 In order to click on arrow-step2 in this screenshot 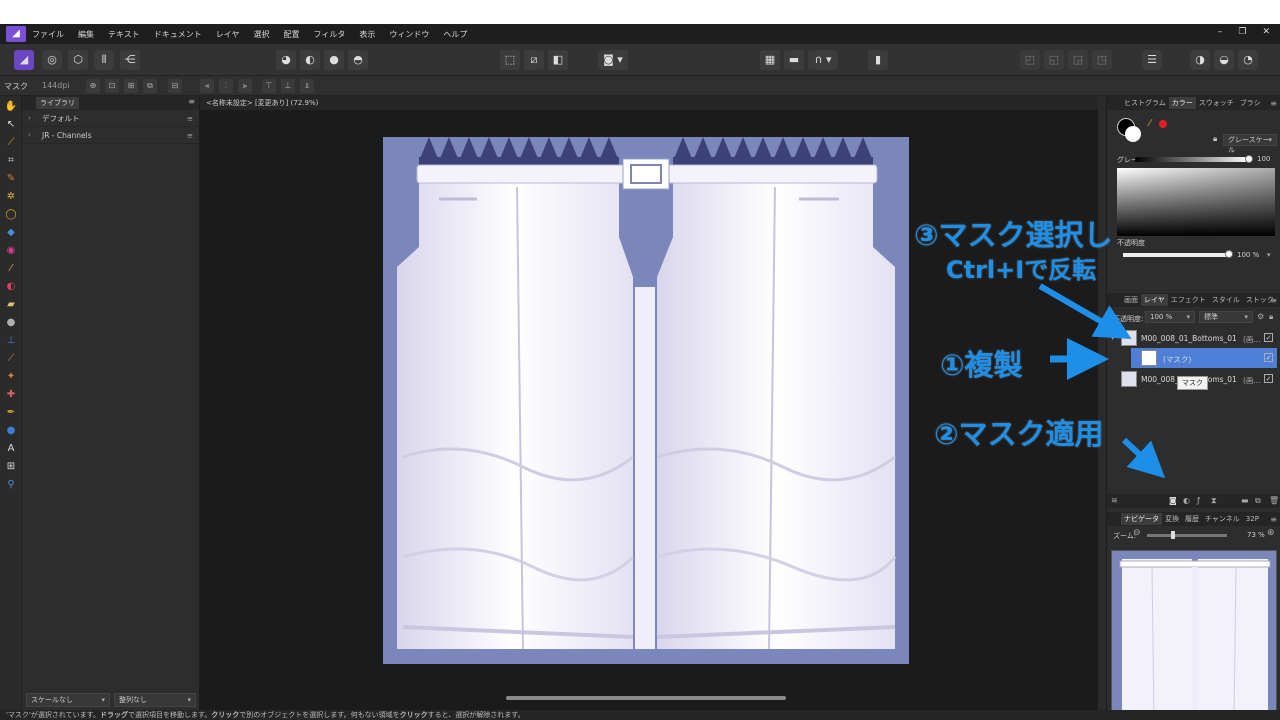, I will do `click(1143, 458)`.